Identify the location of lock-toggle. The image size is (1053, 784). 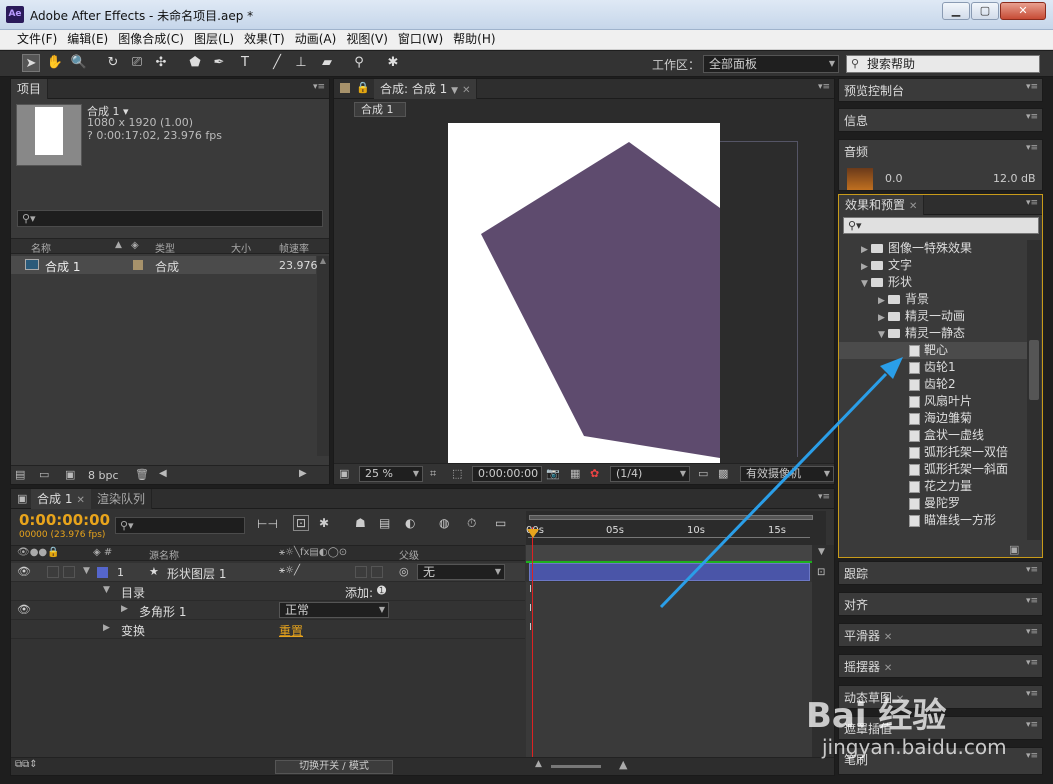
(69, 572).